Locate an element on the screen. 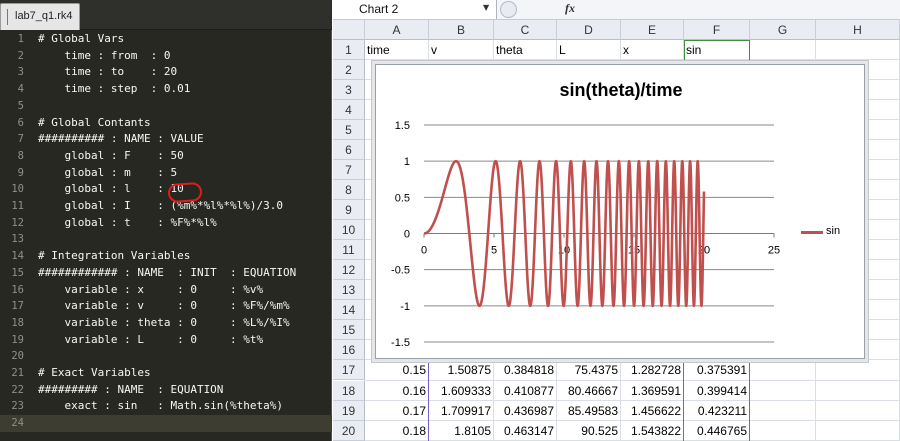  row-header: 11 is located at coordinates (349, 250).